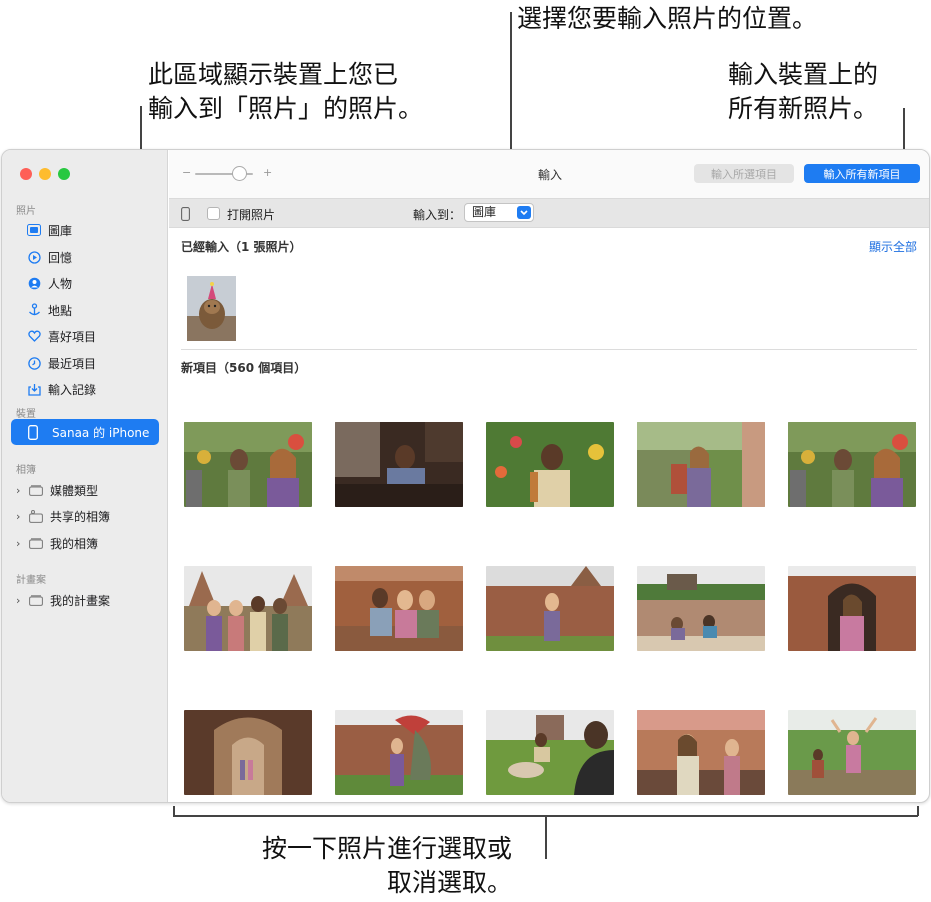  What do you see at coordinates (285, 92) in the screenshot?
I see `callout-already-imported: 此區域顯示裝置上您已 輸入到「照片」的照片。` at bounding box center [285, 92].